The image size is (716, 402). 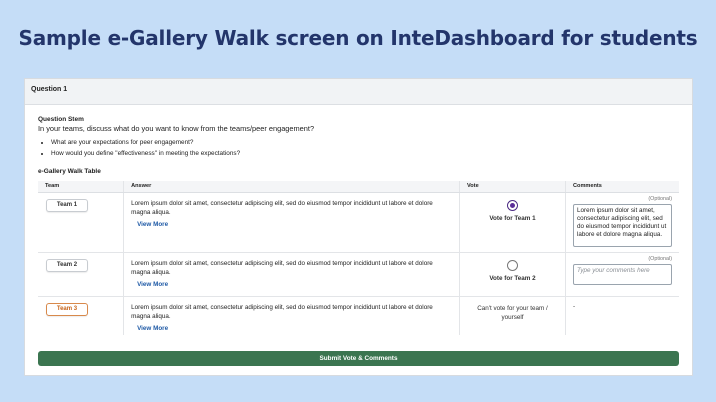 I want to click on vote-team-1-radio, so click(x=512, y=205).